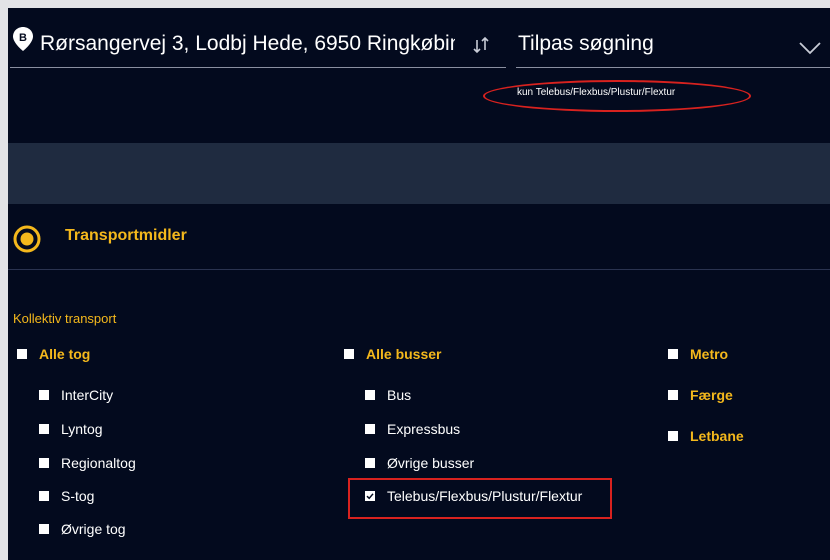 The height and width of the screenshot is (560, 830). I want to click on location-pin-icon: B, so click(23, 39).